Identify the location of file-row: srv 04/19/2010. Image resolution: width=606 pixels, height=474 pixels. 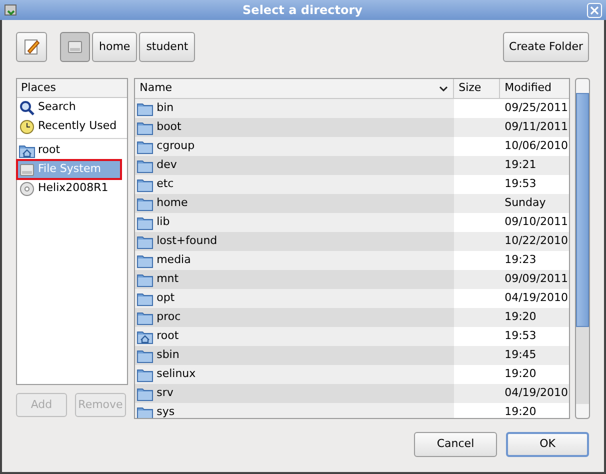
(352, 393).